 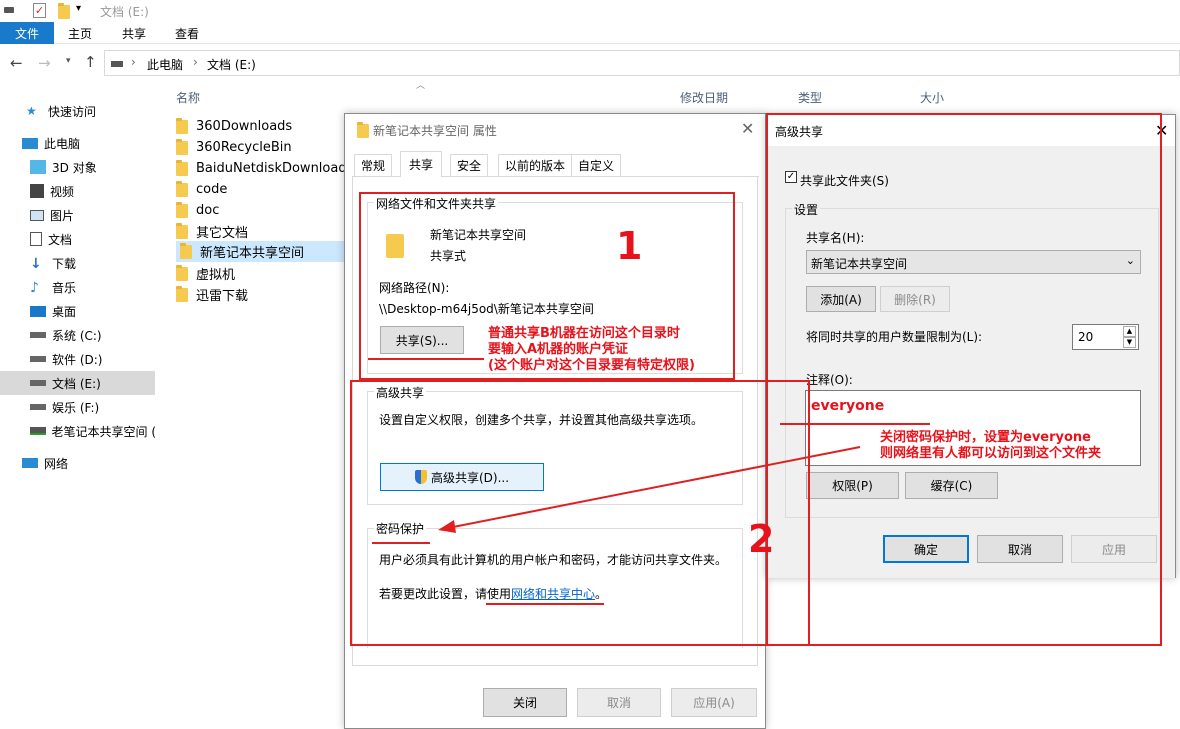 What do you see at coordinates (27, 33) in the screenshot?
I see `tab-file: 文件` at bounding box center [27, 33].